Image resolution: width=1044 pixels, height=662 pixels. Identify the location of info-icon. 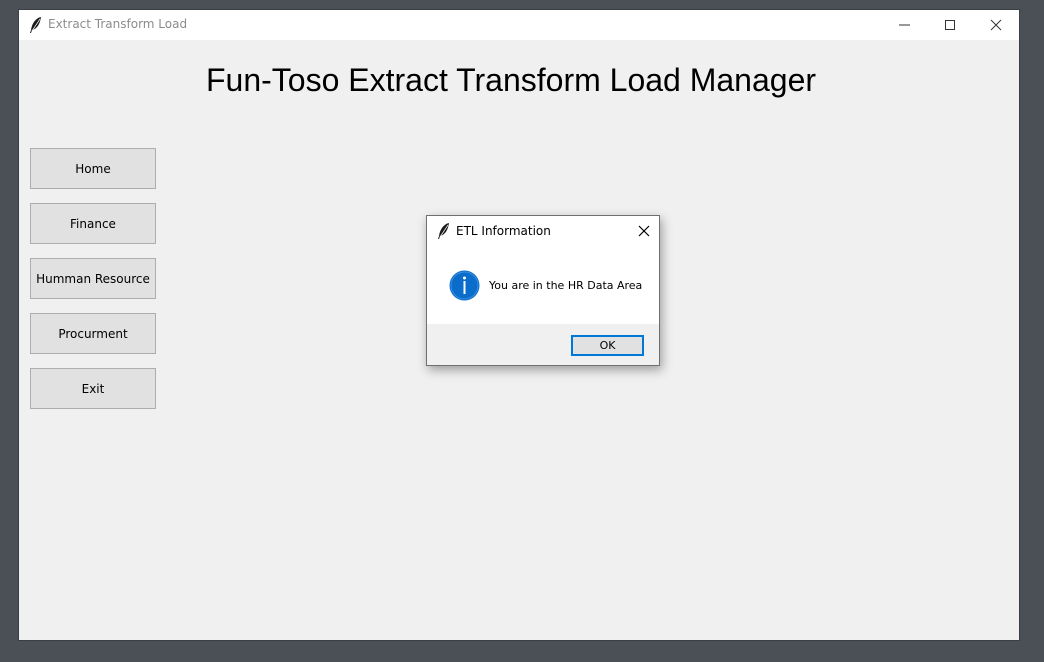
(464, 285).